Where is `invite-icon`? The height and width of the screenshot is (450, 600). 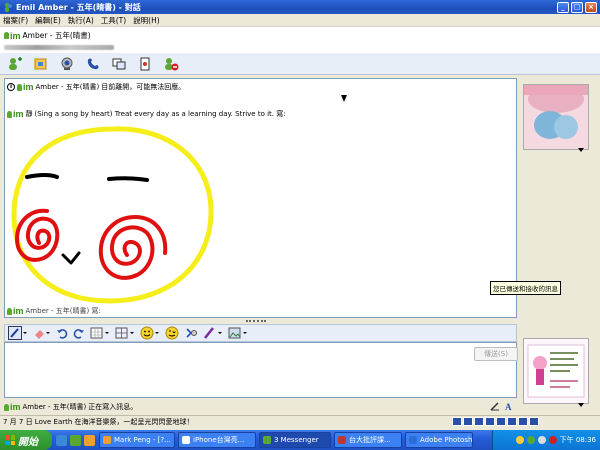
invite-icon is located at coordinates (15, 64).